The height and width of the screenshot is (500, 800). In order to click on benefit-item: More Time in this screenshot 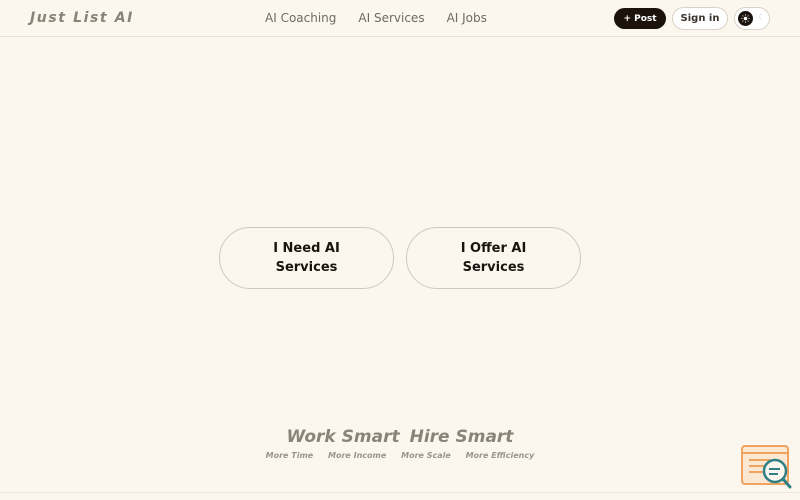, I will do `click(289, 455)`.